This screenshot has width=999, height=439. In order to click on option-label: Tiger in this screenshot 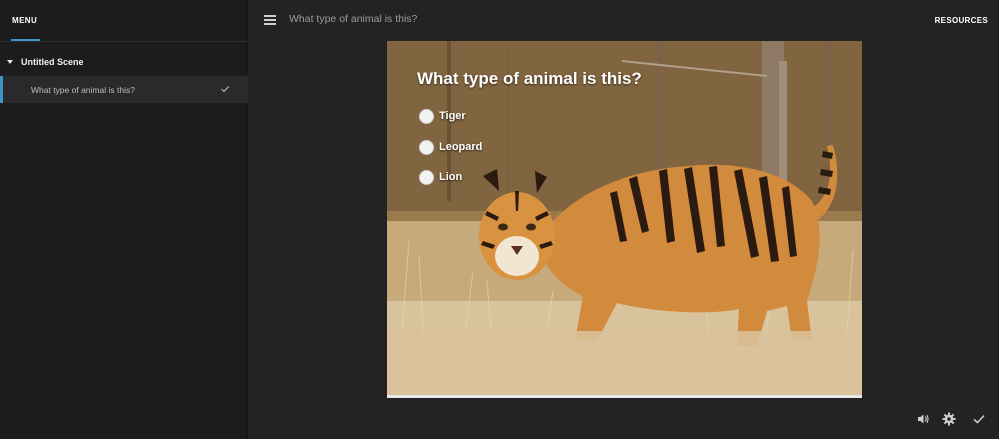, I will do `click(452, 116)`.